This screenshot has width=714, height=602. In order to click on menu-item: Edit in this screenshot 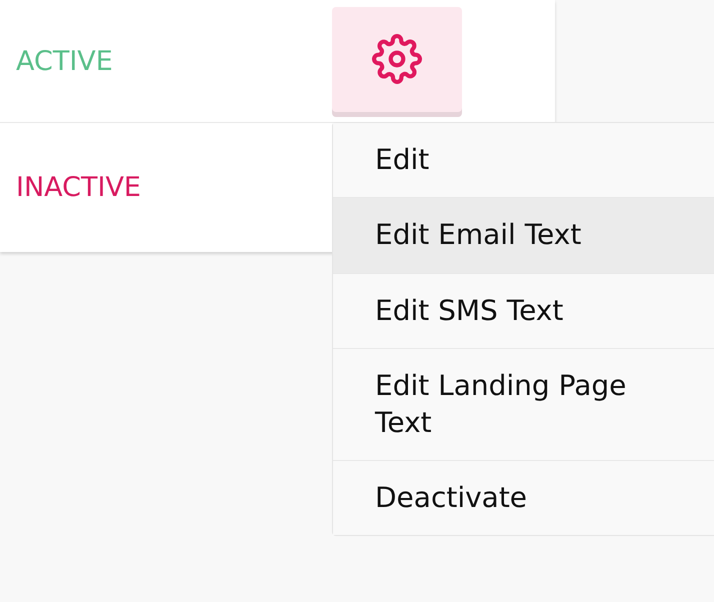, I will do `click(523, 160)`.